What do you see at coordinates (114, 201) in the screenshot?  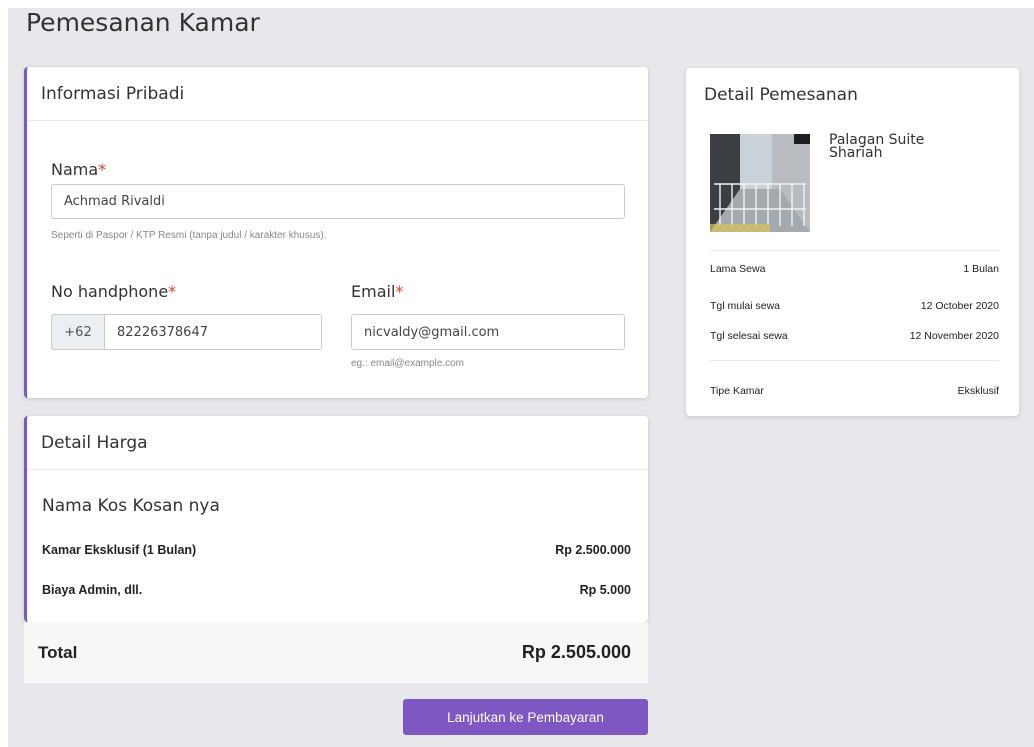 I see `name-input-value: Achmad Rivaldi` at bounding box center [114, 201].